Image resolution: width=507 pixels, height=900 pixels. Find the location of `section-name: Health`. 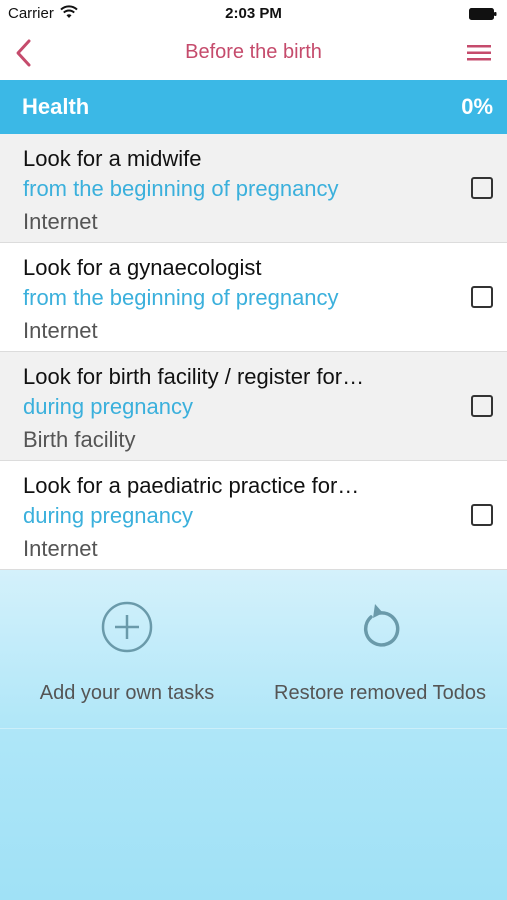

section-name: Health is located at coordinates (56, 106).